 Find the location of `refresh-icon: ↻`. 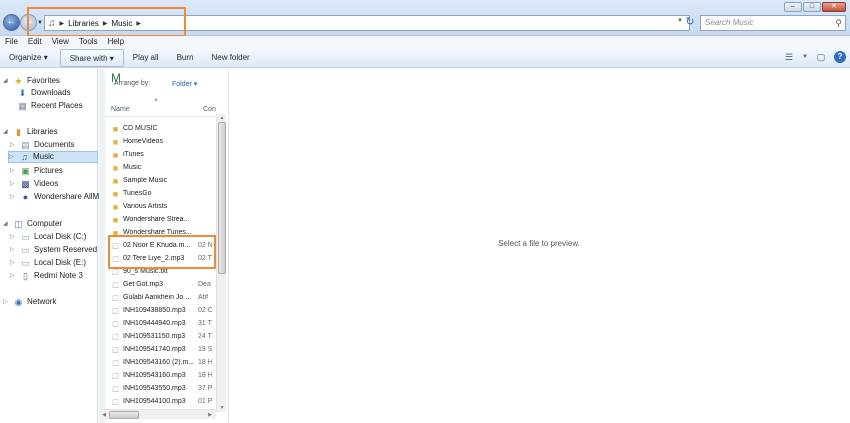

refresh-icon: ↻ is located at coordinates (690, 23).